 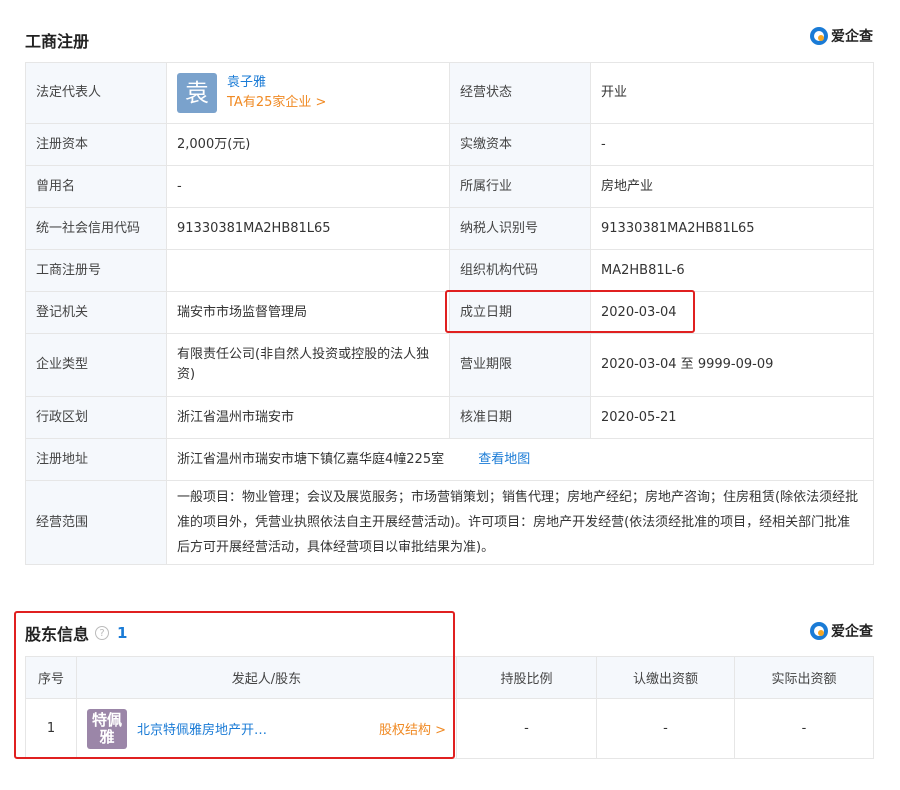 What do you see at coordinates (504, 459) in the screenshot?
I see `view-map-link: 查看地图` at bounding box center [504, 459].